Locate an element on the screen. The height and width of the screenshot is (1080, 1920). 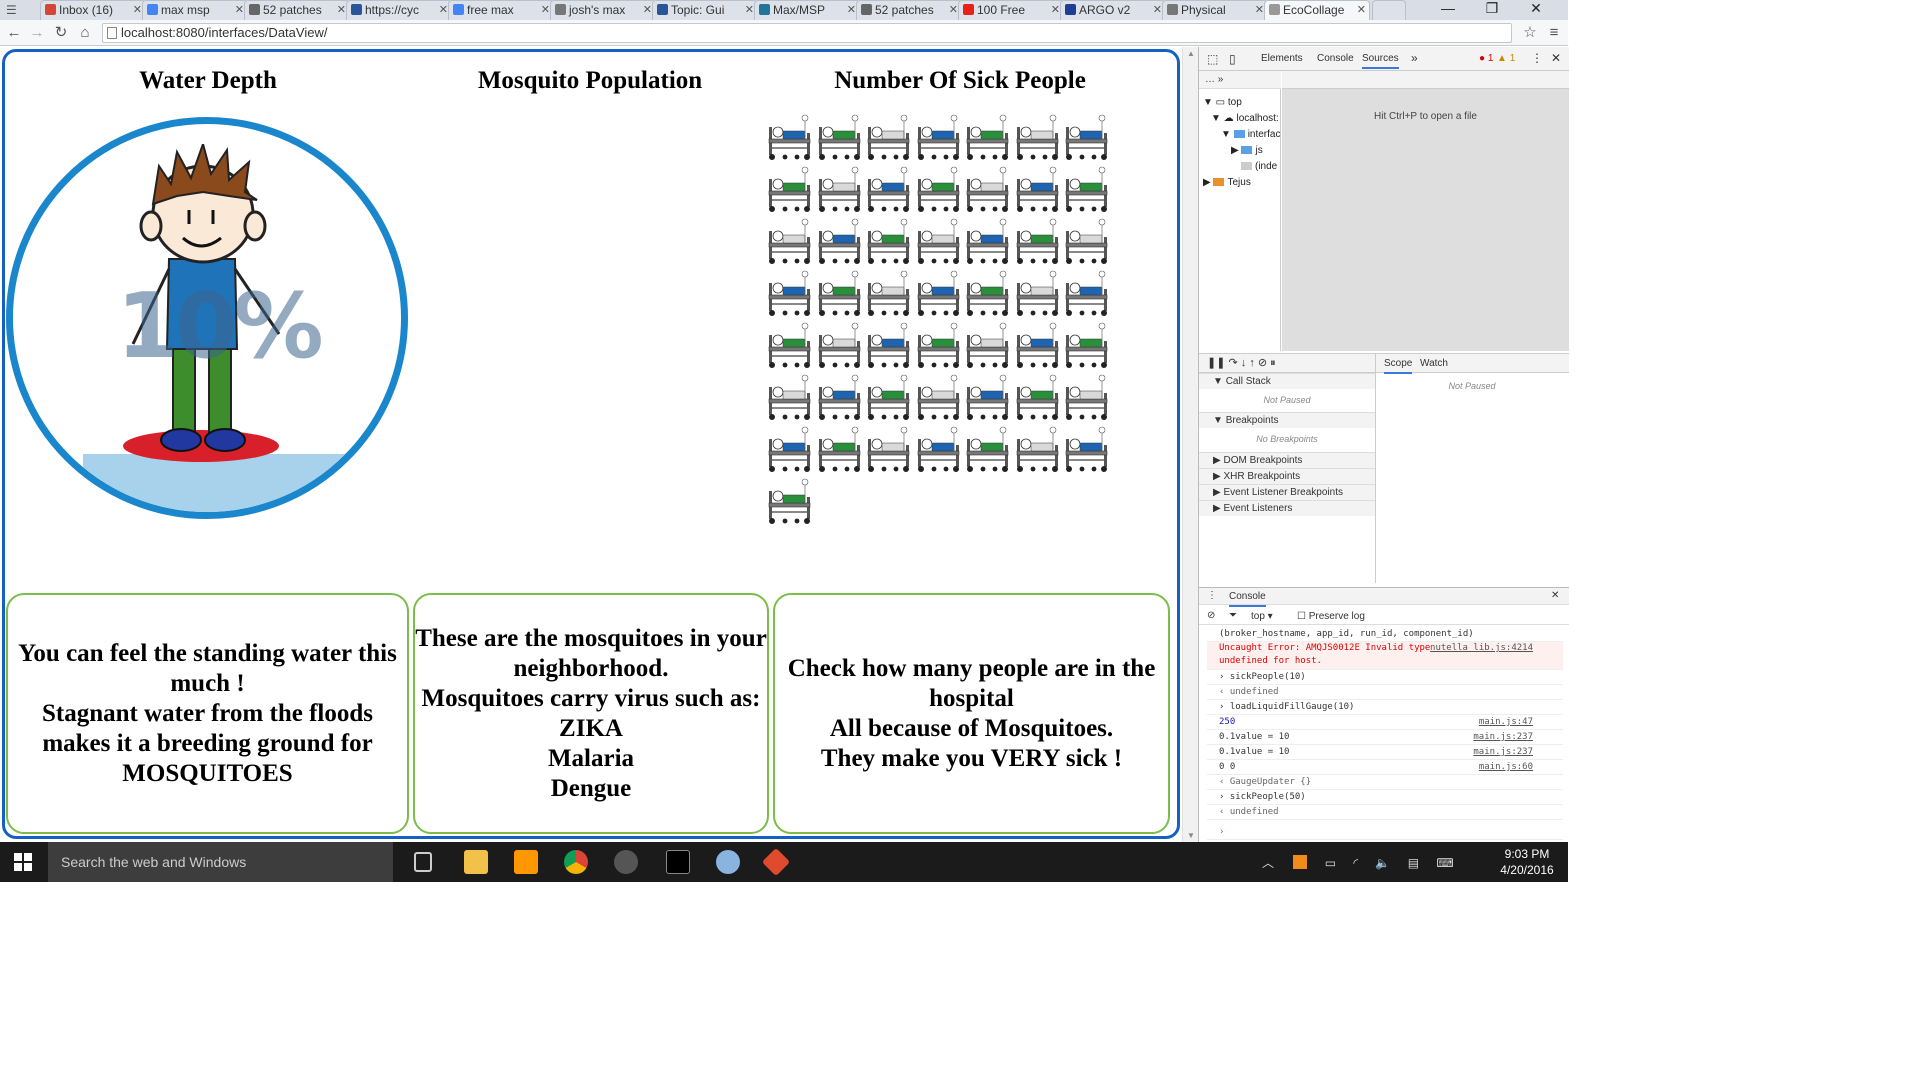
browser-tab: https://cyc ✕ is located at coordinates (399, 10).